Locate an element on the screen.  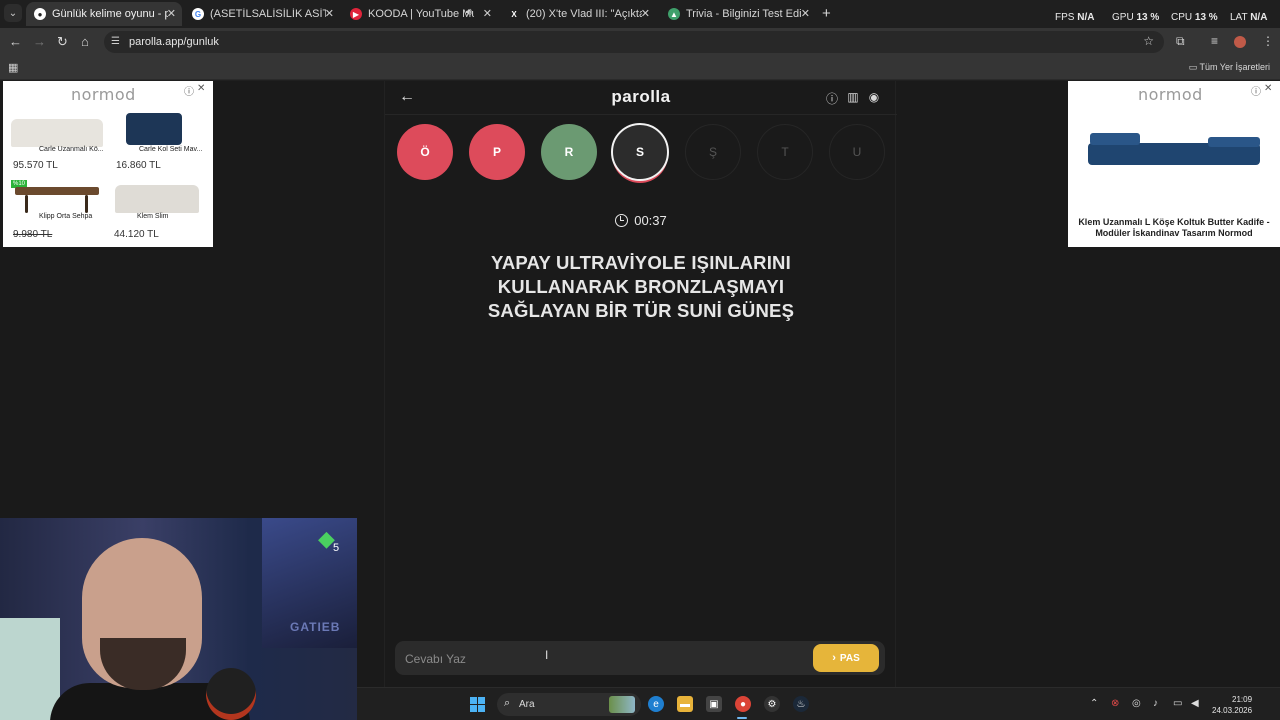
brand-title: parolla is located at coordinates (641, 96).